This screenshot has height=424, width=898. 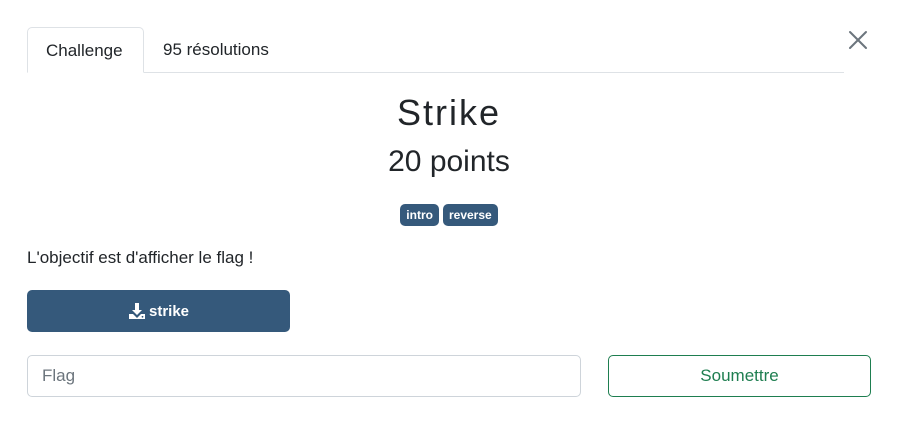 What do you see at coordinates (449, 161) in the screenshot?
I see `challenge-points: 20 points` at bounding box center [449, 161].